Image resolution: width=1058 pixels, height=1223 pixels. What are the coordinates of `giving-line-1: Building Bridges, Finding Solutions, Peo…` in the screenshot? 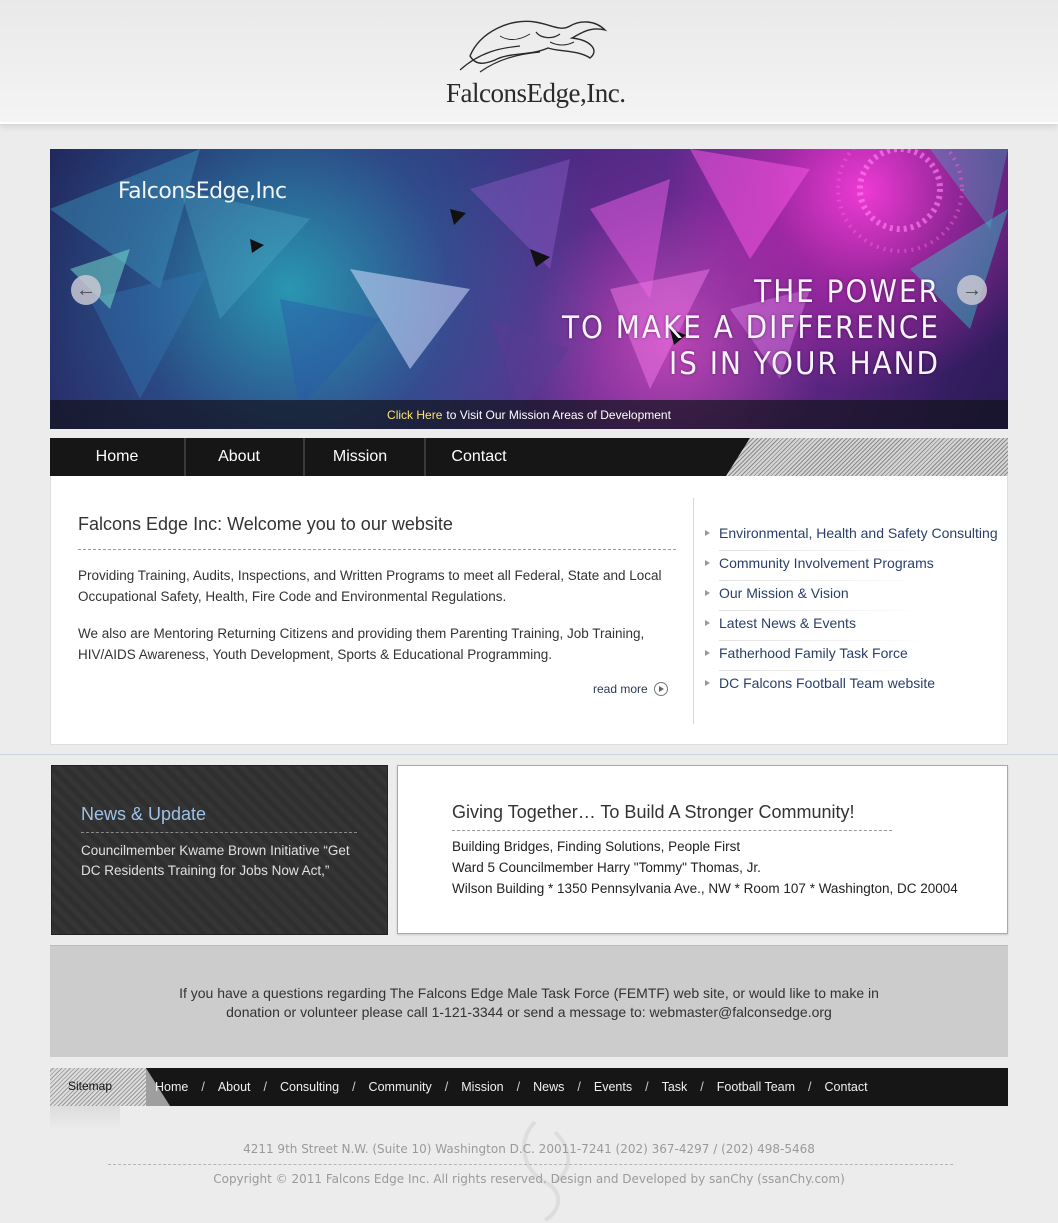 It's located at (596, 846).